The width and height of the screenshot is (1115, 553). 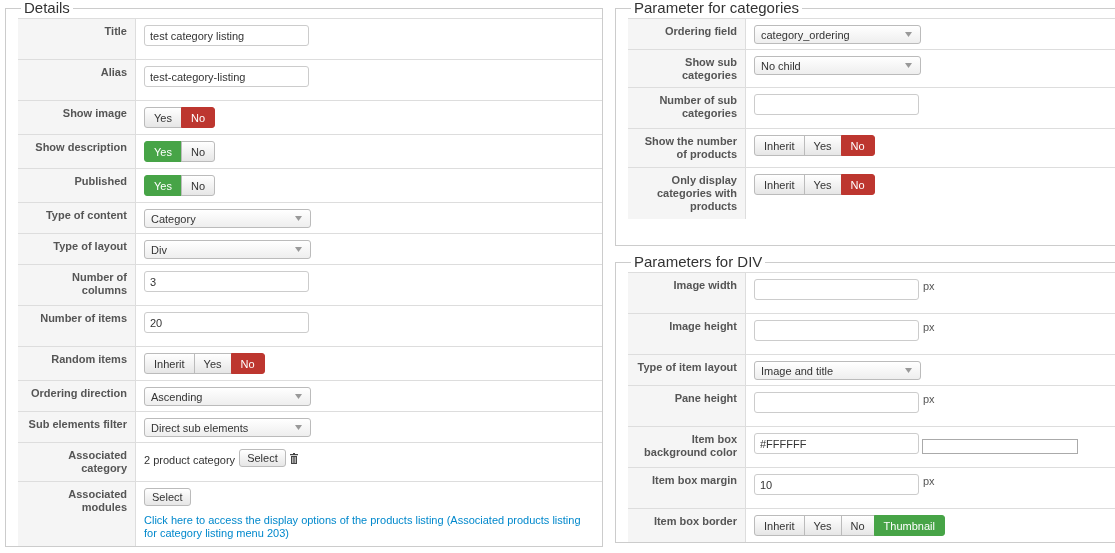 I want to click on field-label: Show the number of products, so click(x=690, y=147).